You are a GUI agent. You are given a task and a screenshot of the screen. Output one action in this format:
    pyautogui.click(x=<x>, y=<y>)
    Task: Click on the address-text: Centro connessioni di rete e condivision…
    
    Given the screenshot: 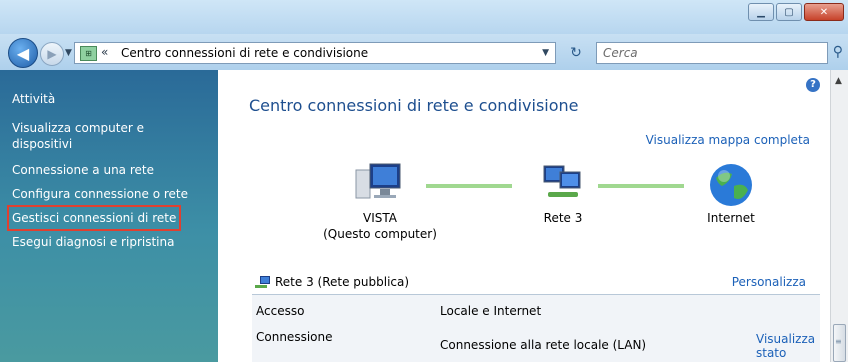 What is the action you would take?
    pyautogui.click(x=244, y=53)
    